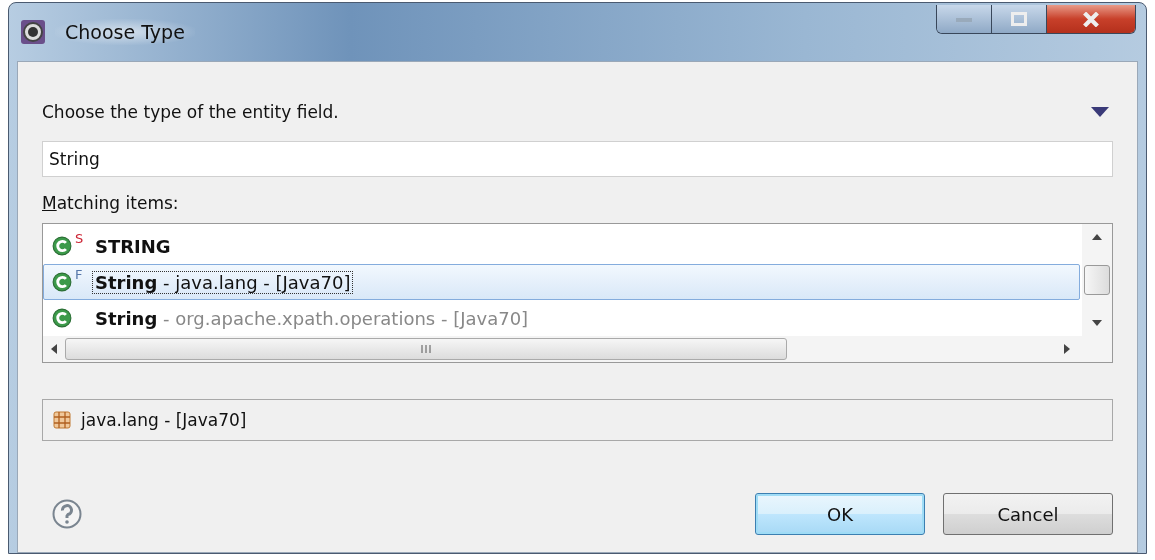  I want to click on item-label: String - java.lang - [Java70], so click(223, 282).